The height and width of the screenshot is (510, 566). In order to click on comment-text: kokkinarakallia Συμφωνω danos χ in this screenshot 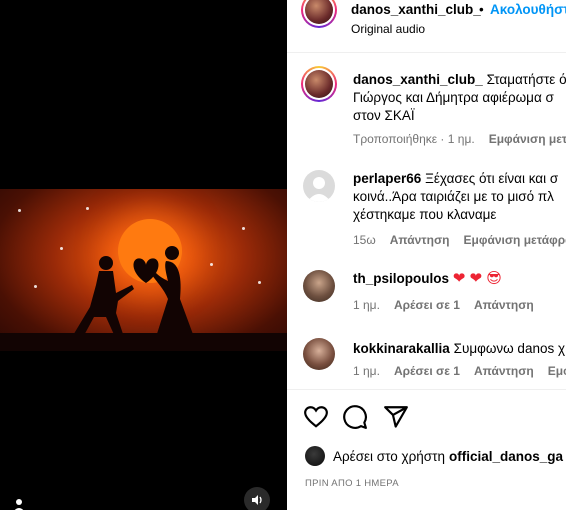, I will do `click(459, 348)`.